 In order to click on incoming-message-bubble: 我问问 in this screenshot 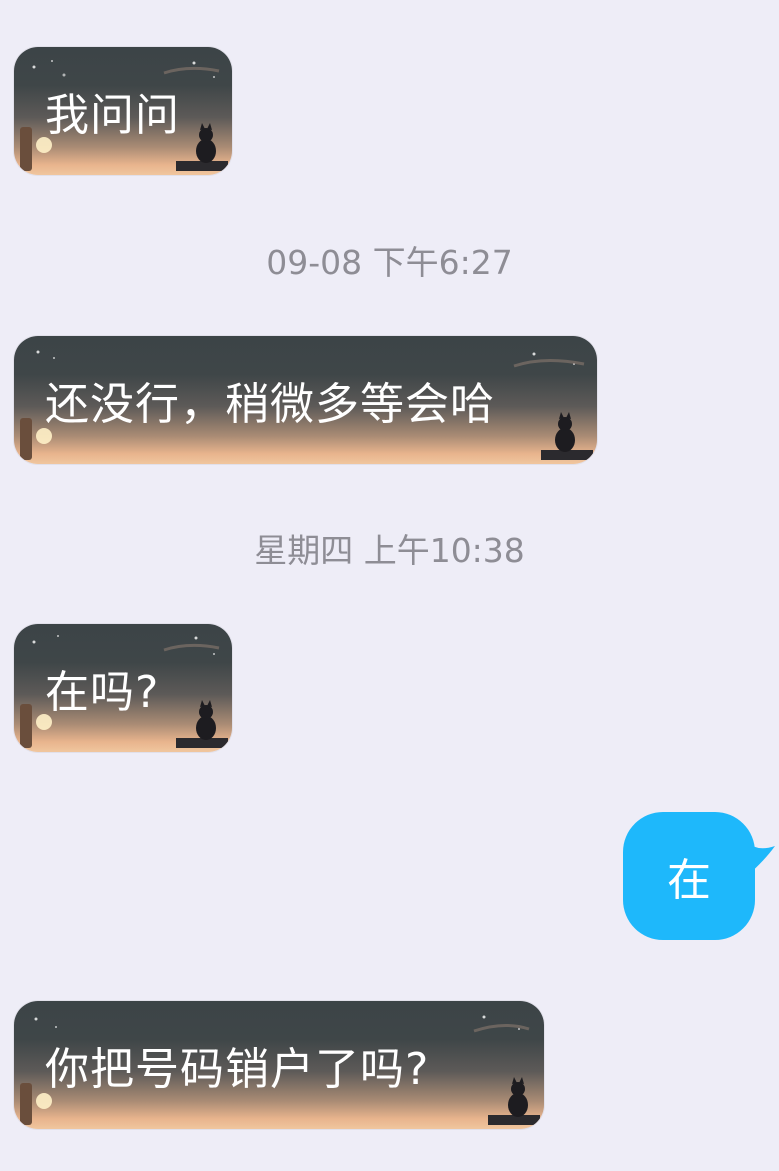, I will do `click(123, 111)`.